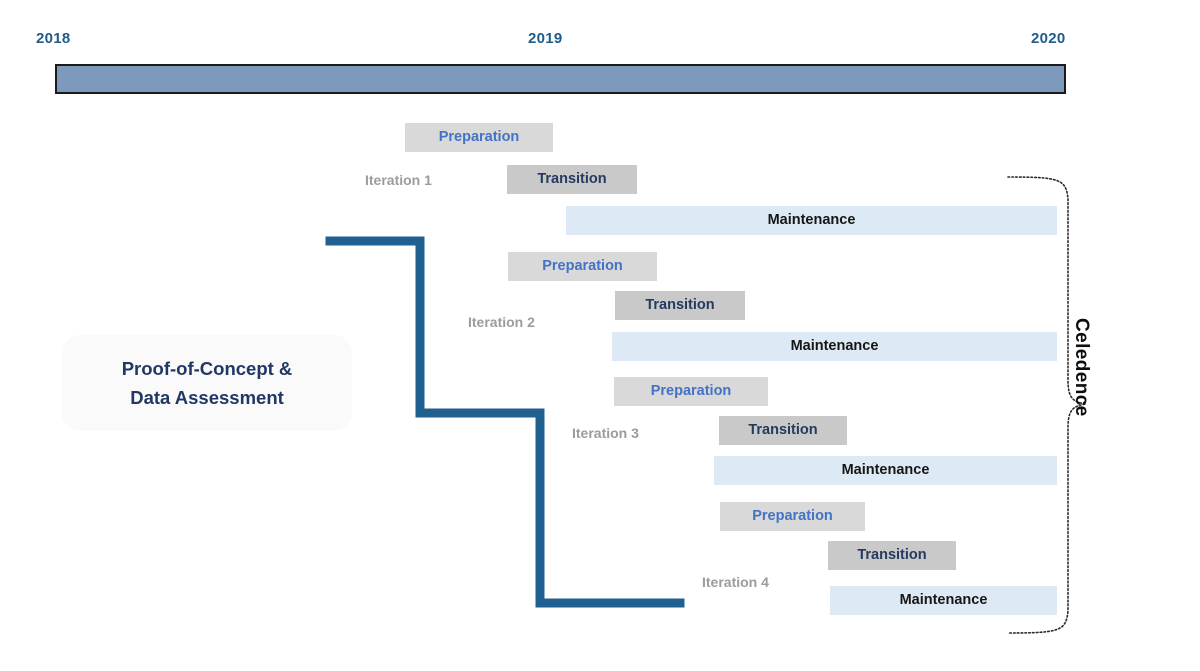 The height and width of the screenshot is (671, 1200). Describe the element at coordinates (605, 433) in the screenshot. I see `iteration-label-3: Iteration 3` at that location.